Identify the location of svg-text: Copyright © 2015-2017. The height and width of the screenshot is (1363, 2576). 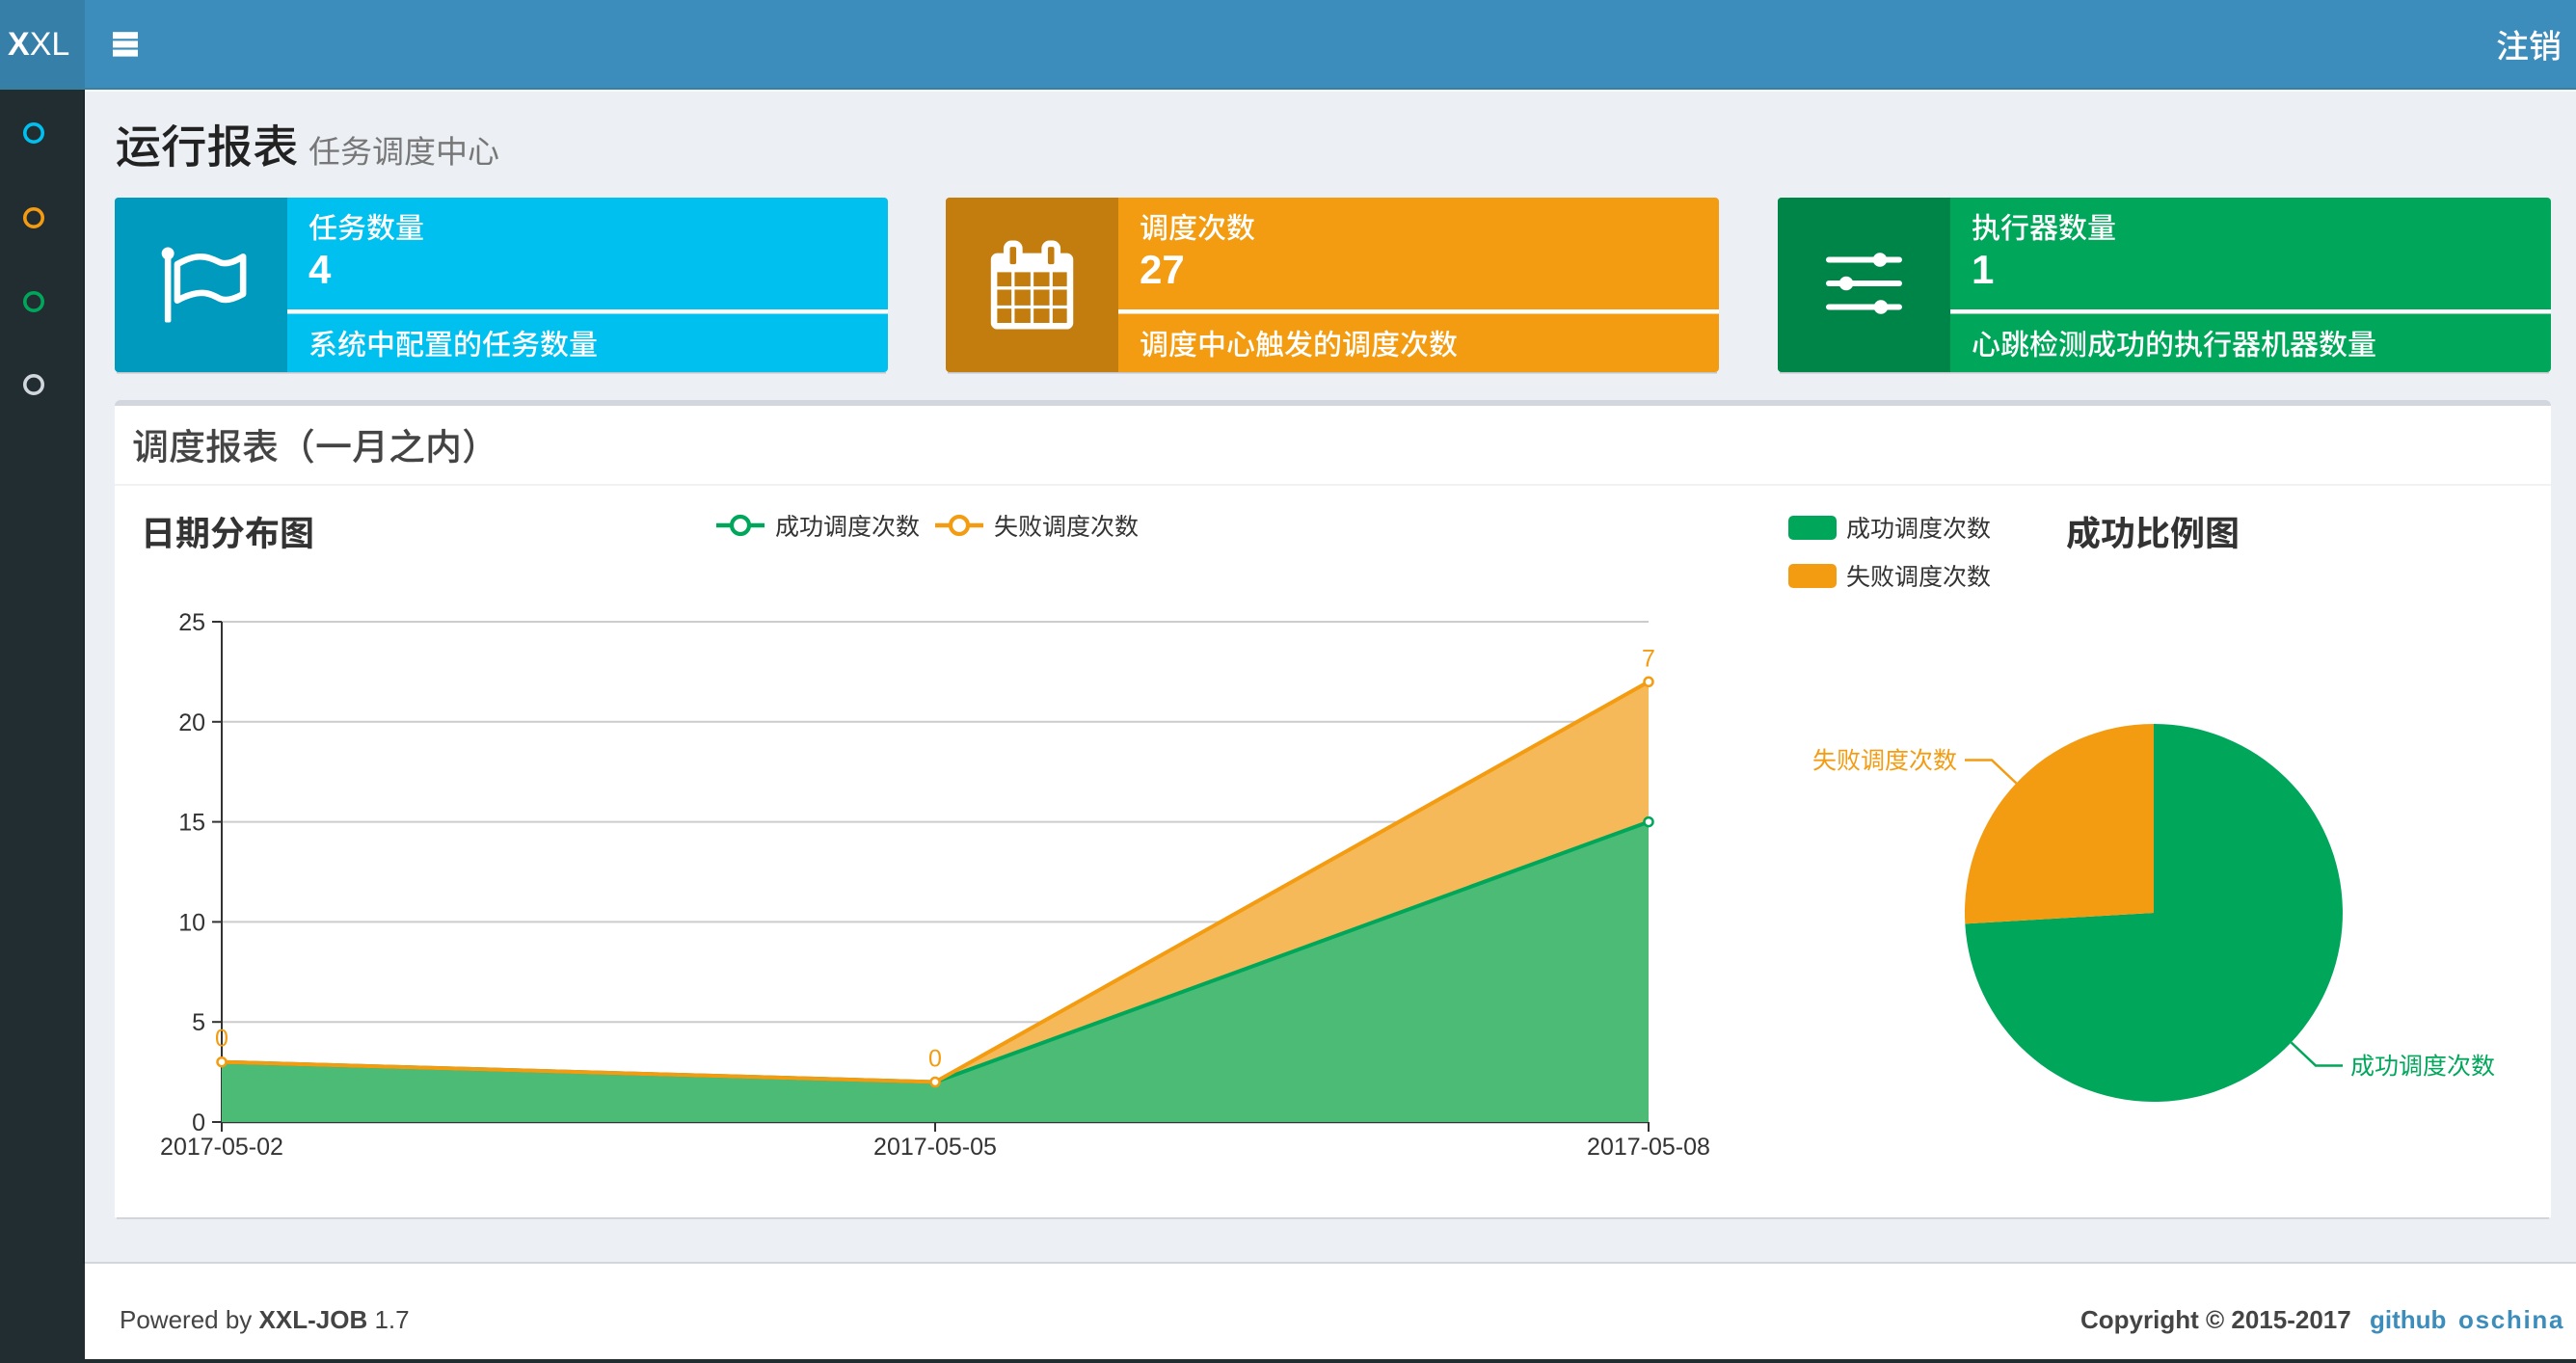
(2216, 1319).